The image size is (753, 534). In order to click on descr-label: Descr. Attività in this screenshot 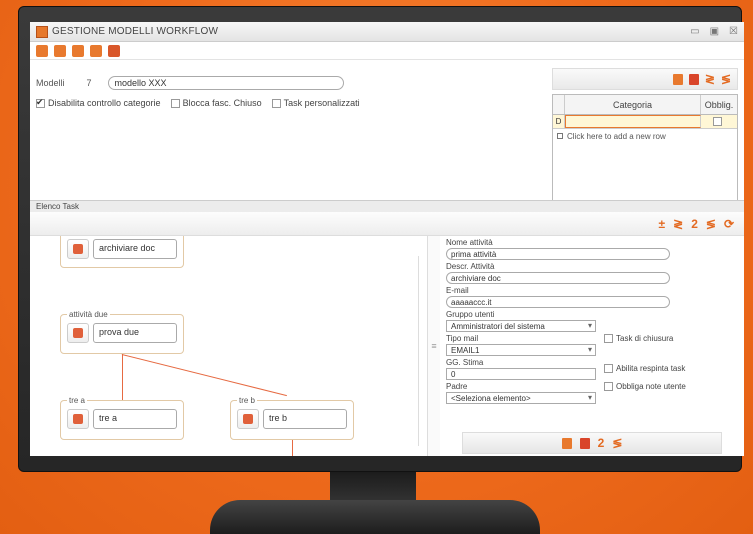, I will do `click(470, 266)`.